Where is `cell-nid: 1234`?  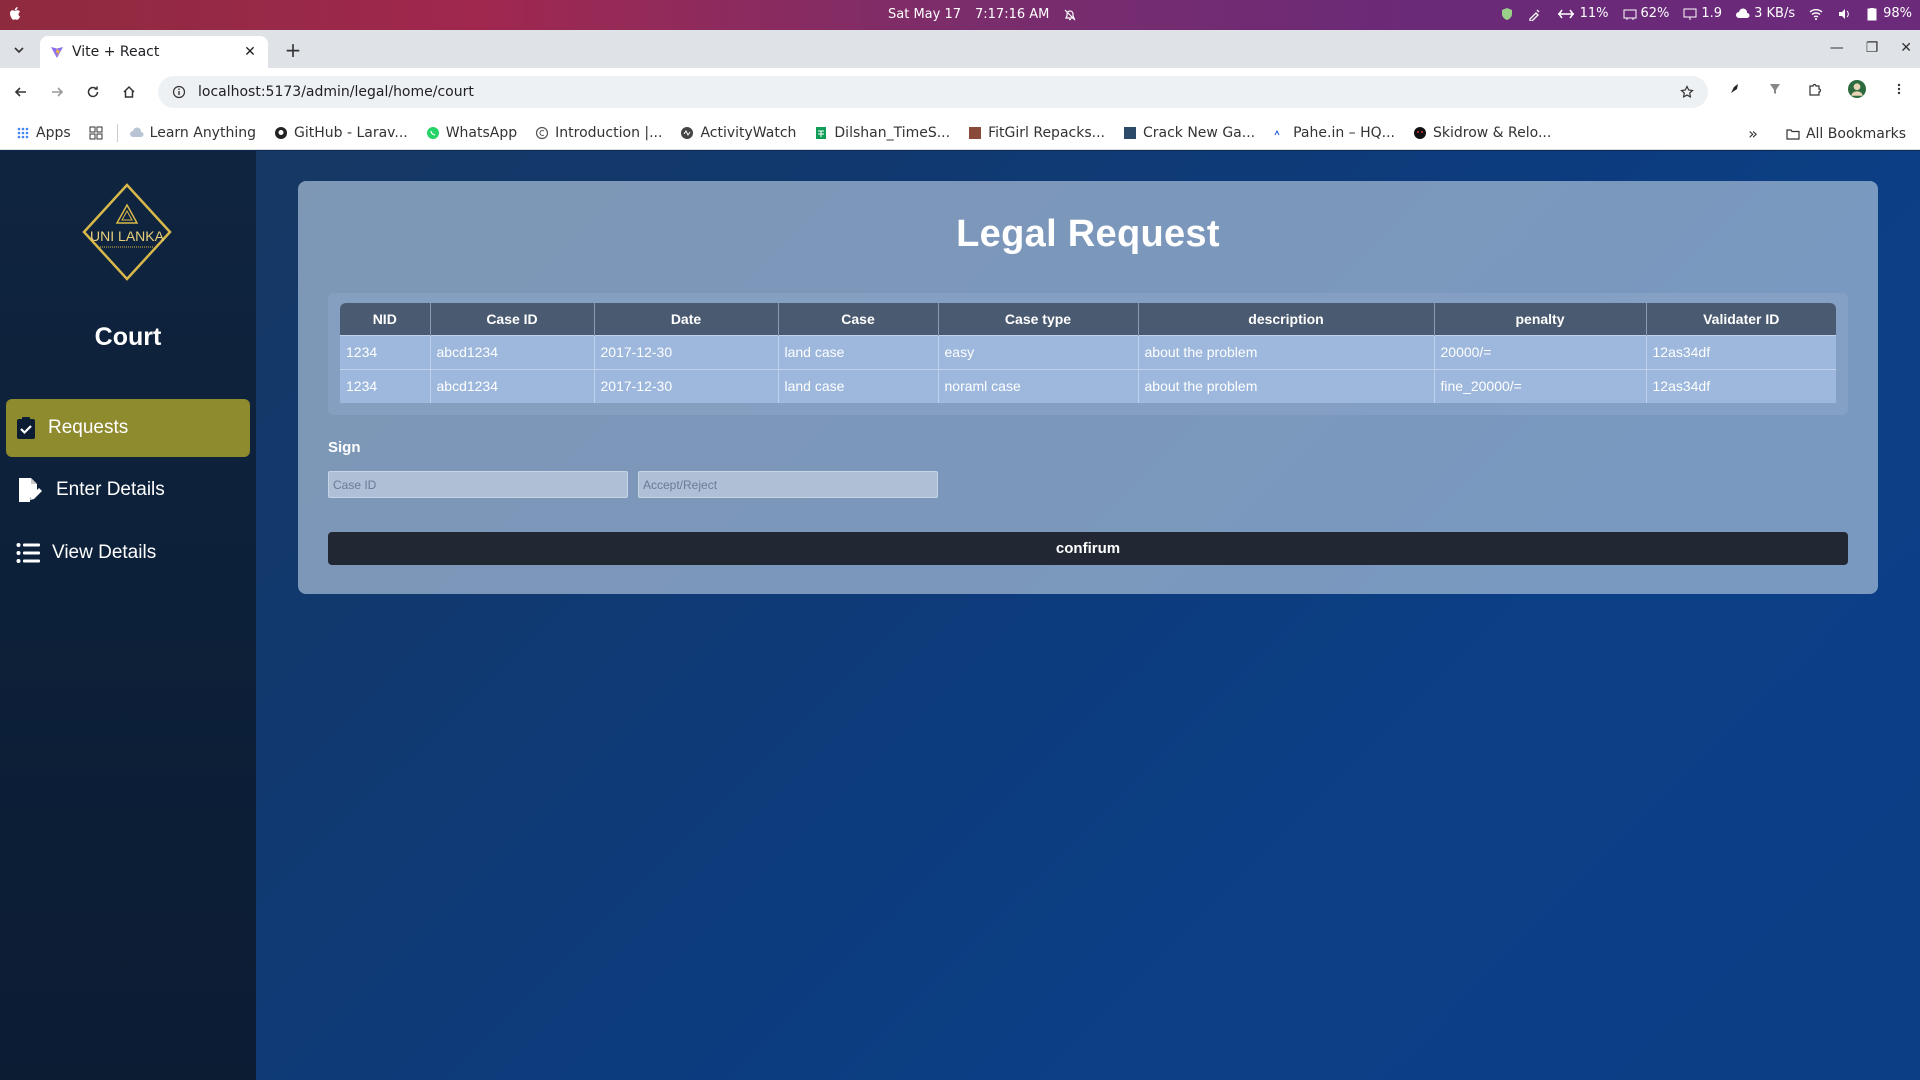
cell-nid: 1234 is located at coordinates (385, 351).